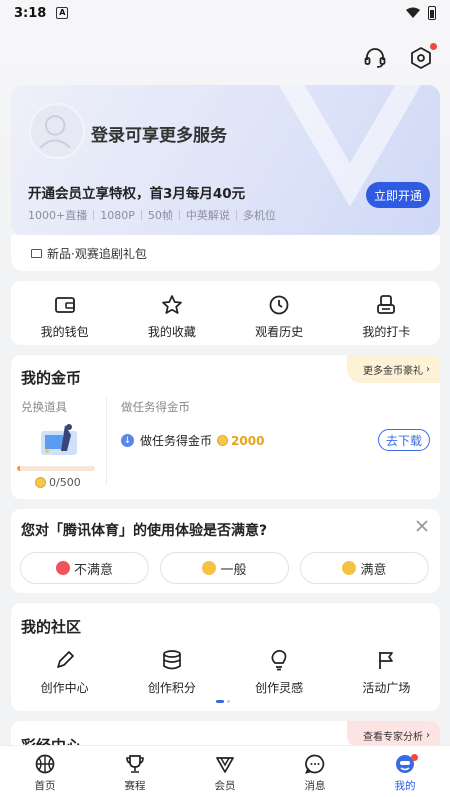 The image size is (450, 797). Describe the element at coordinates (373, 570) in the screenshot. I see `survey-option-label: 满意` at that location.